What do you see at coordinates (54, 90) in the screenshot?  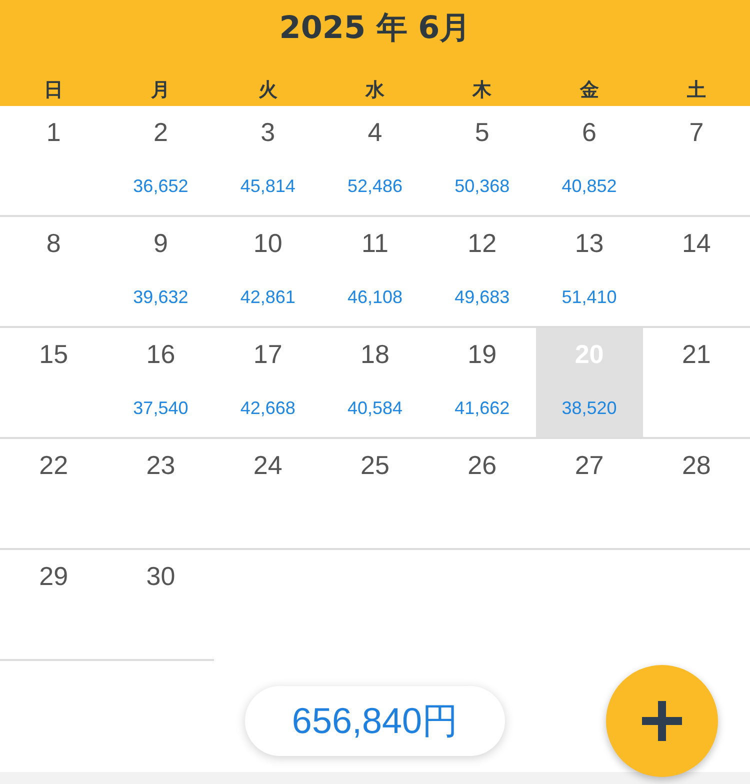 I see `weekday-label: 日` at bounding box center [54, 90].